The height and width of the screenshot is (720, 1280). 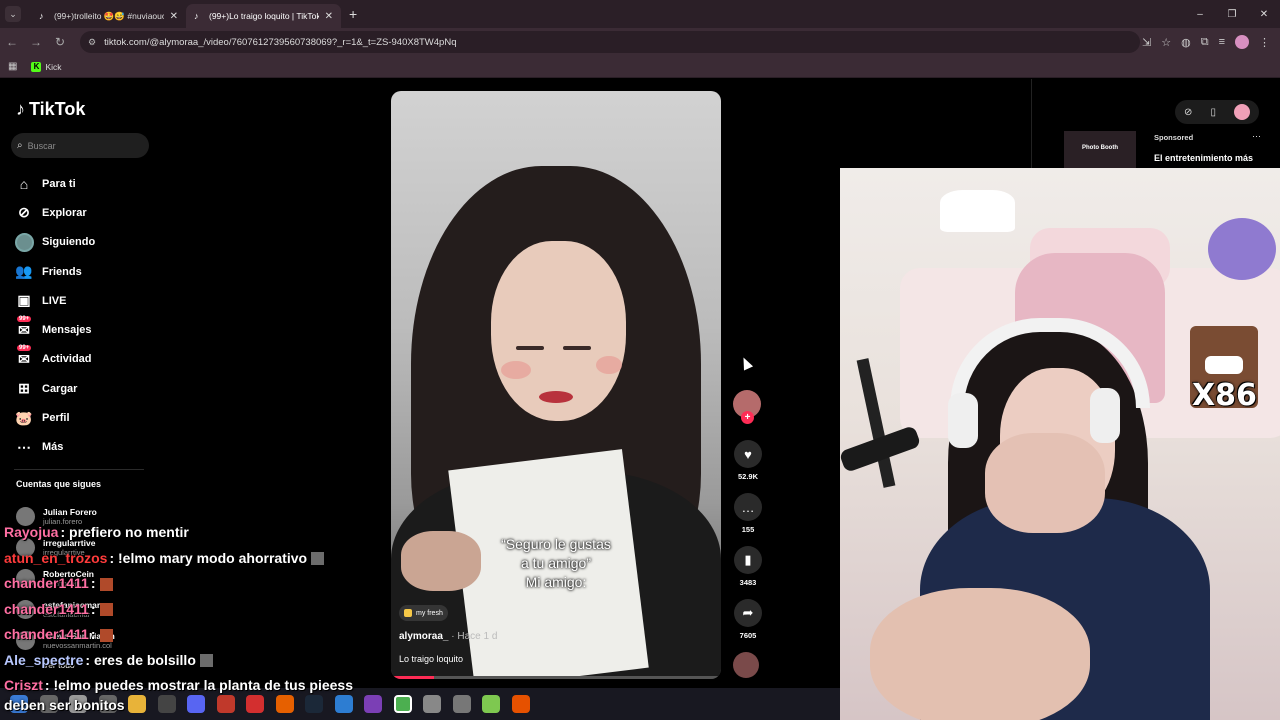 I want to click on tab-title: (99+)Lo traigo loquito | TikTok, so click(x=264, y=16).